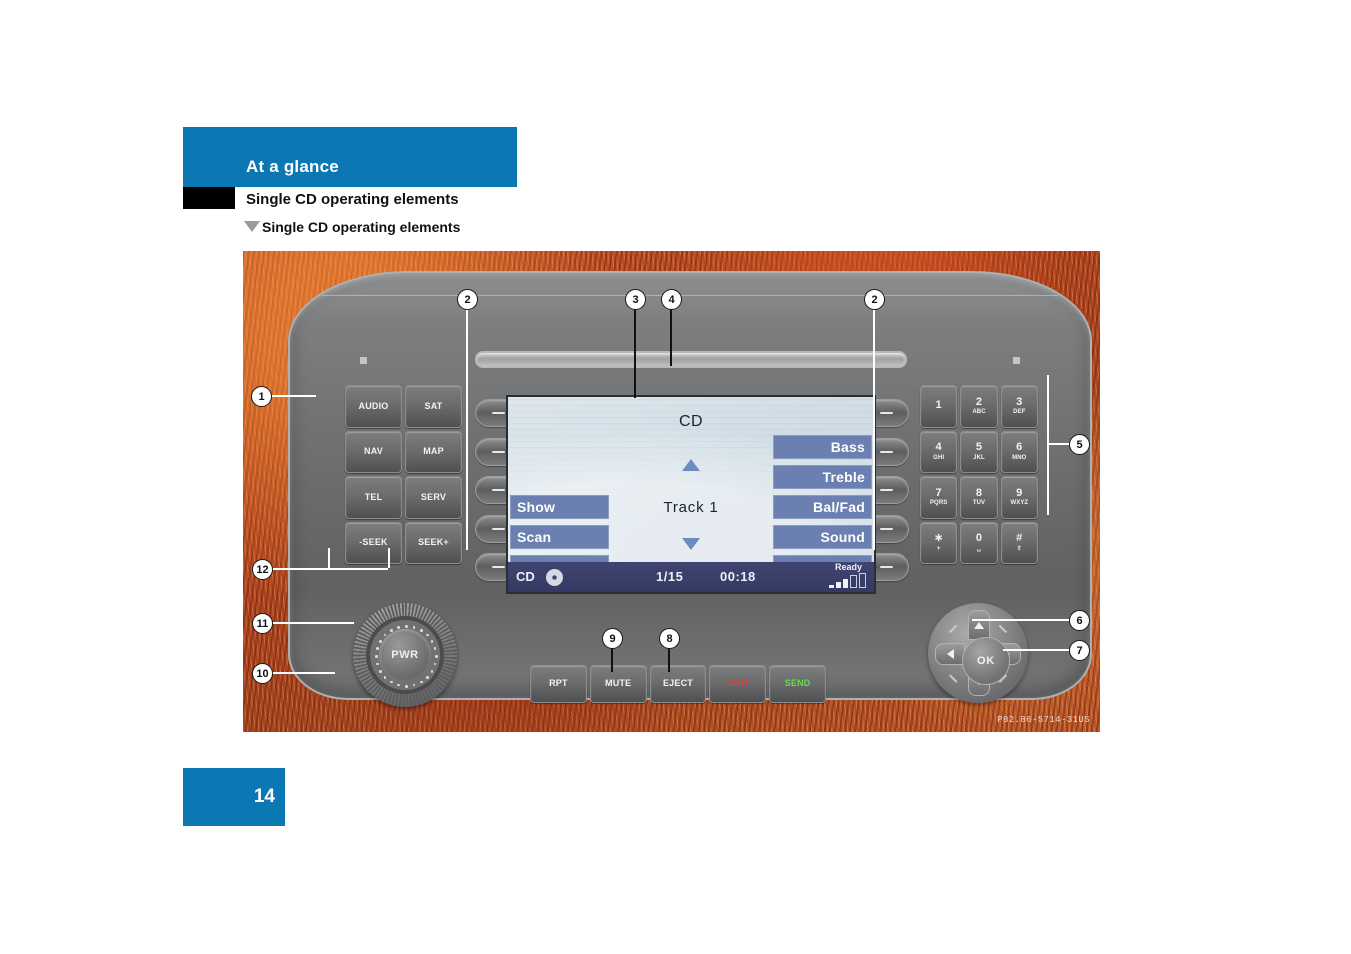 This screenshot has height=954, width=1351. I want to click on osd-button-treble: Treble, so click(822, 477).